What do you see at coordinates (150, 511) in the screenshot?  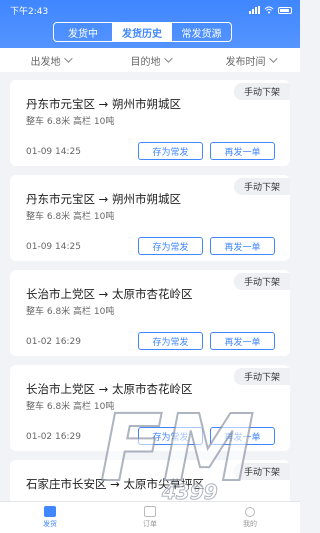 I see `document-icon` at bounding box center [150, 511].